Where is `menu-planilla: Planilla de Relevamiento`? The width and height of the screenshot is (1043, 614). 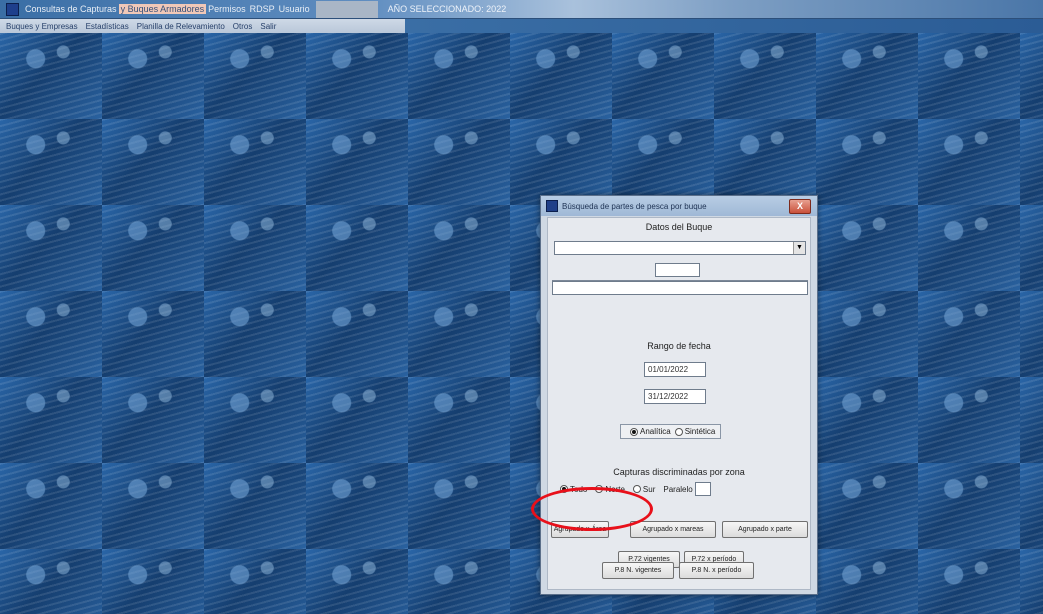 menu-planilla: Planilla de Relevamiento is located at coordinates (181, 26).